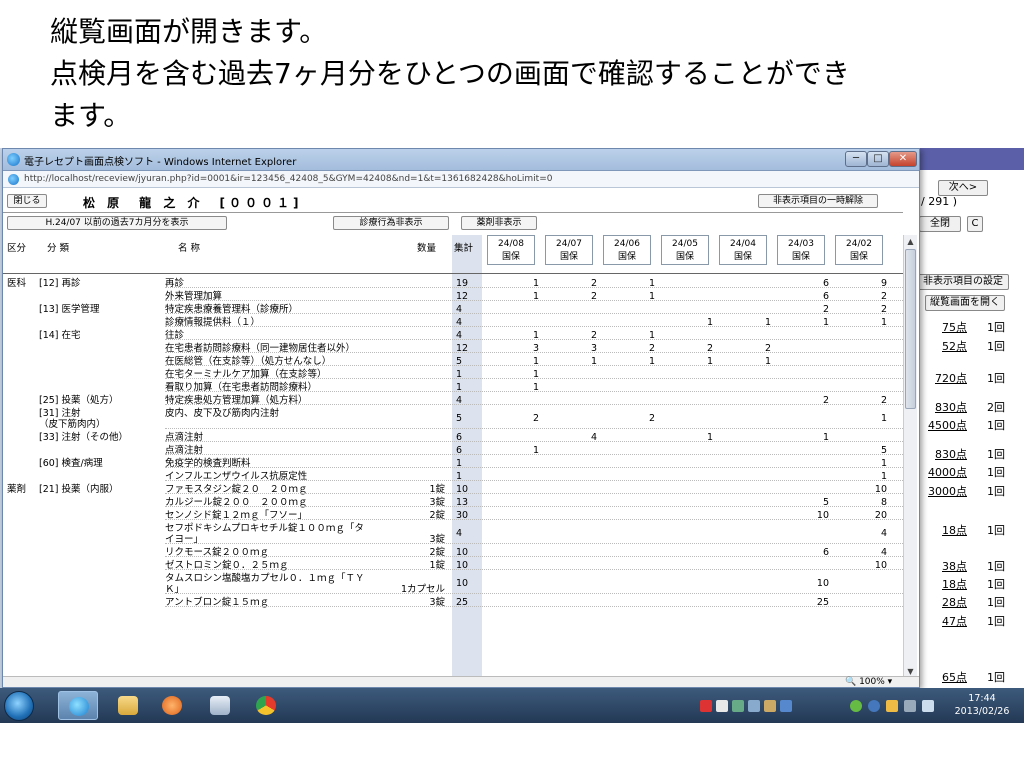 The height and width of the screenshot is (768, 1024). Describe the element at coordinates (982, 705) in the screenshot. I see `clock: 17:44 2013/02/26` at that location.